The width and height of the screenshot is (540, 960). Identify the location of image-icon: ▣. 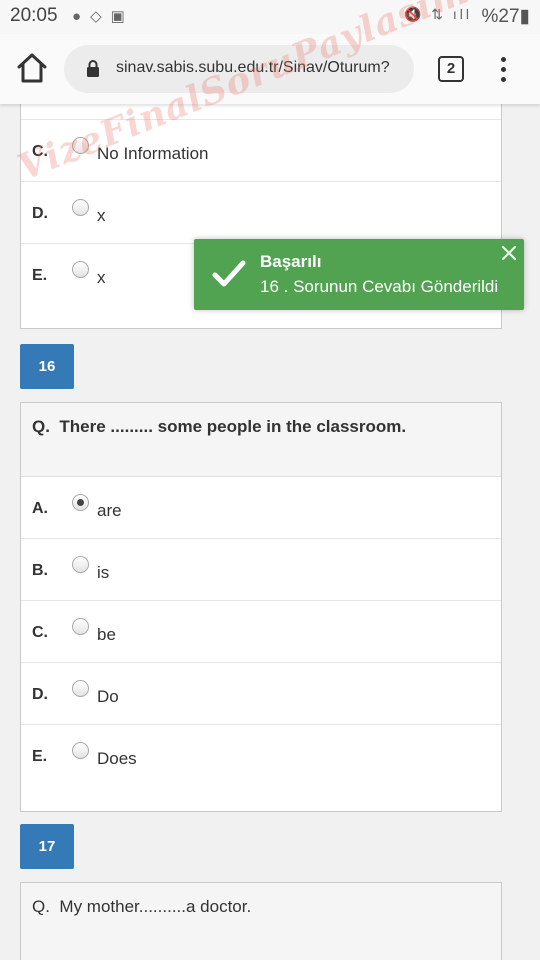
(122, 16).